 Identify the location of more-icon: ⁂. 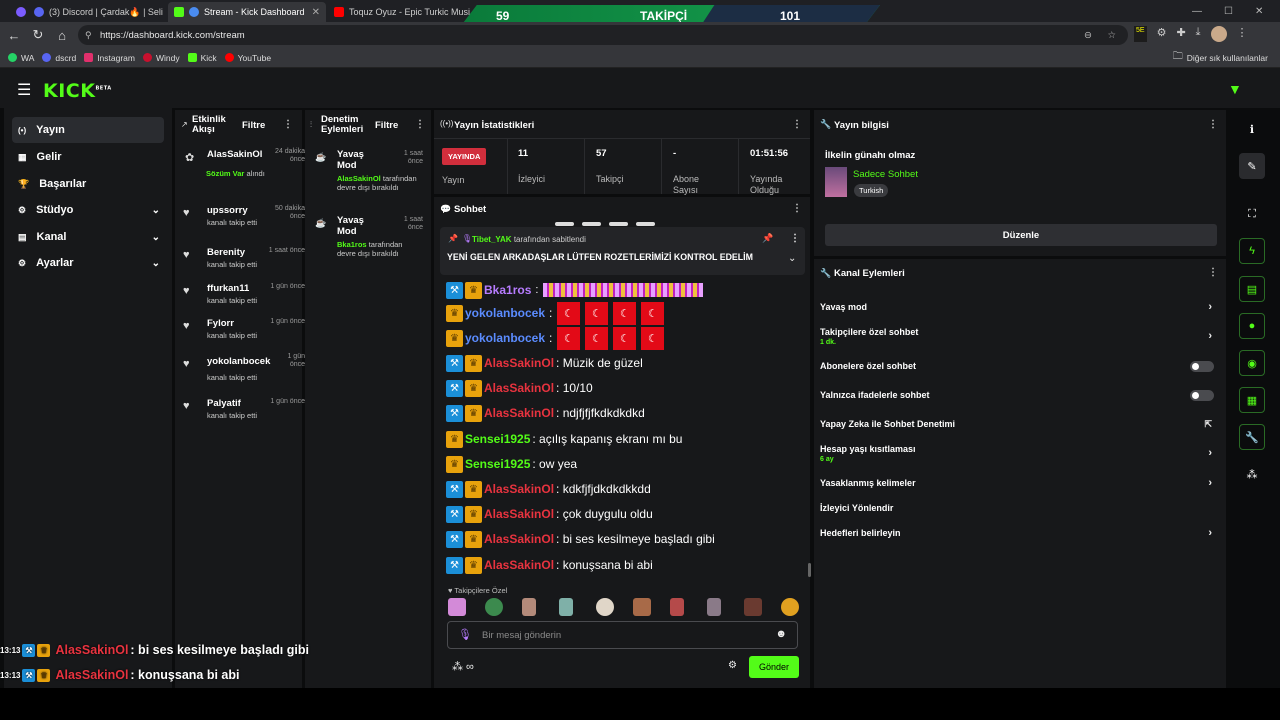
(1252, 474).